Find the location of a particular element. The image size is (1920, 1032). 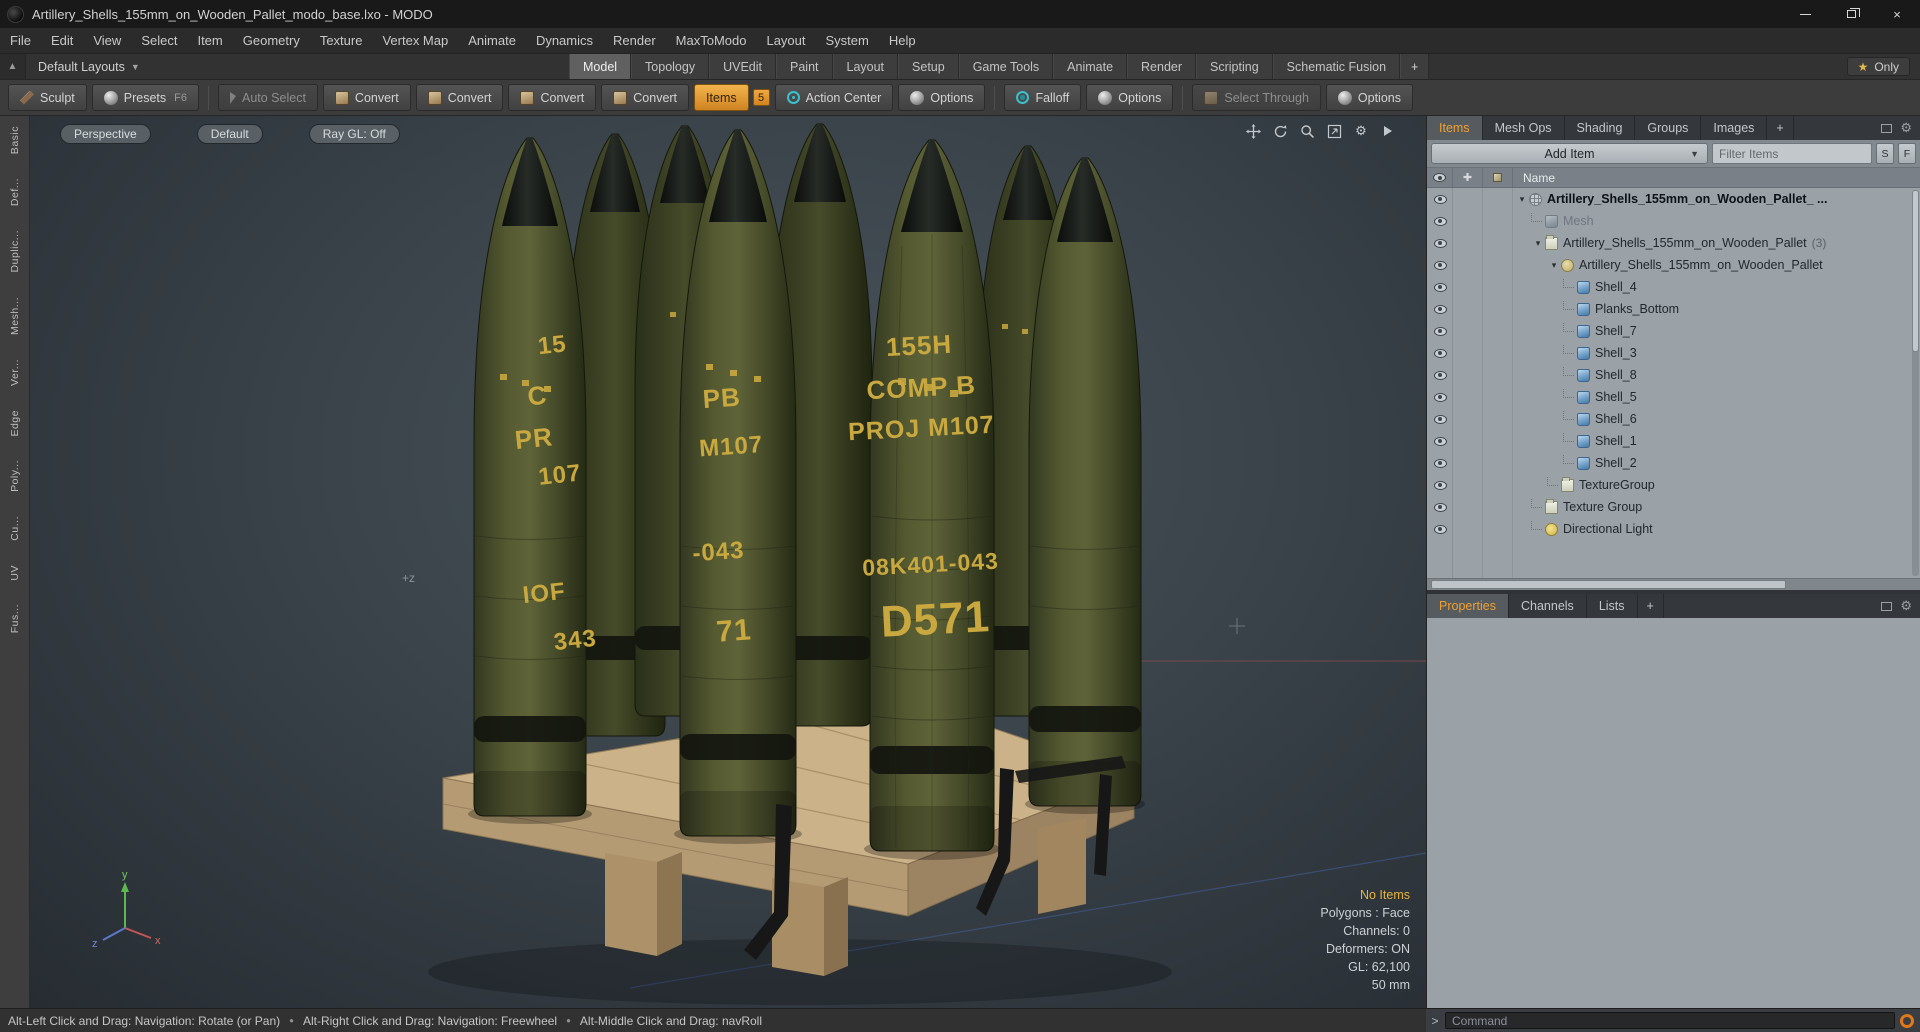

menu-view: View is located at coordinates (107, 40).